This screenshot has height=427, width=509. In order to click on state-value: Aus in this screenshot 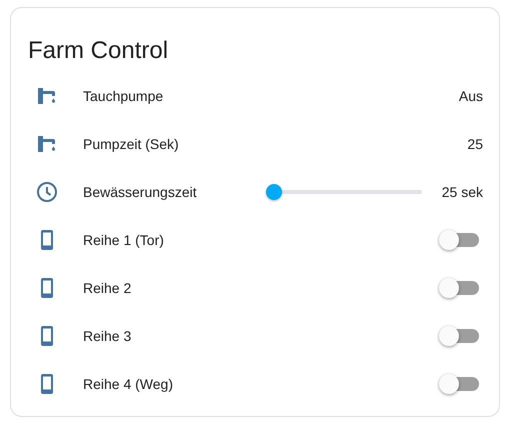, I will do `click(470, 96)`.